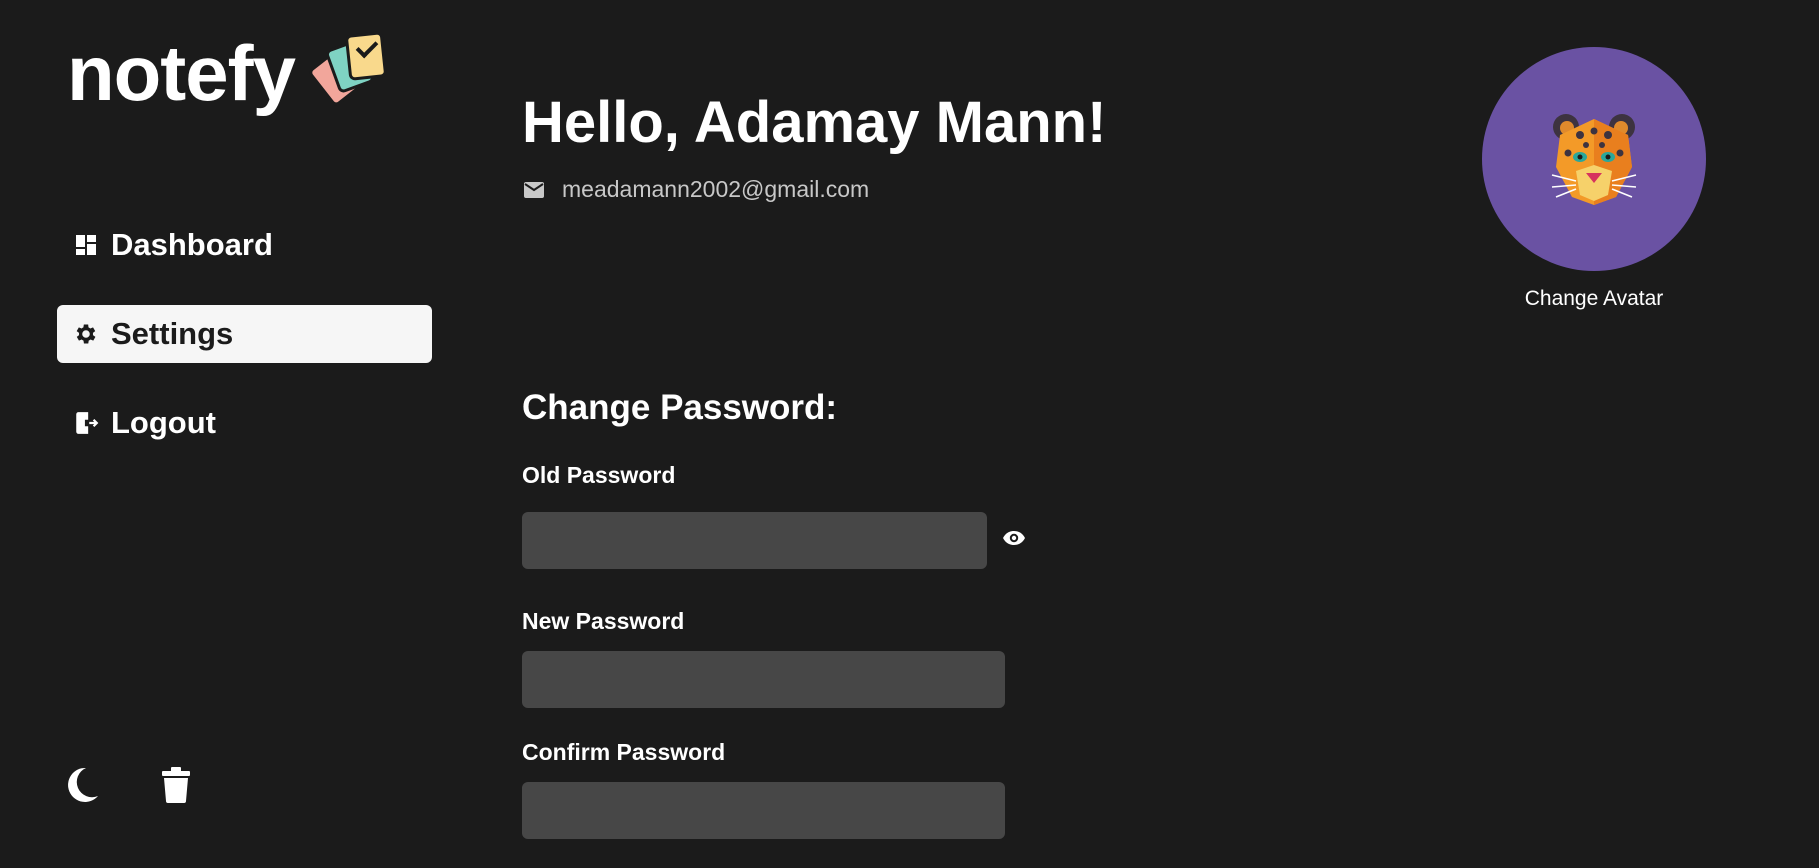 The image size is (1819, 868). I want to click on user-email: meadamann2002@gmail.com, so click(716, 189).